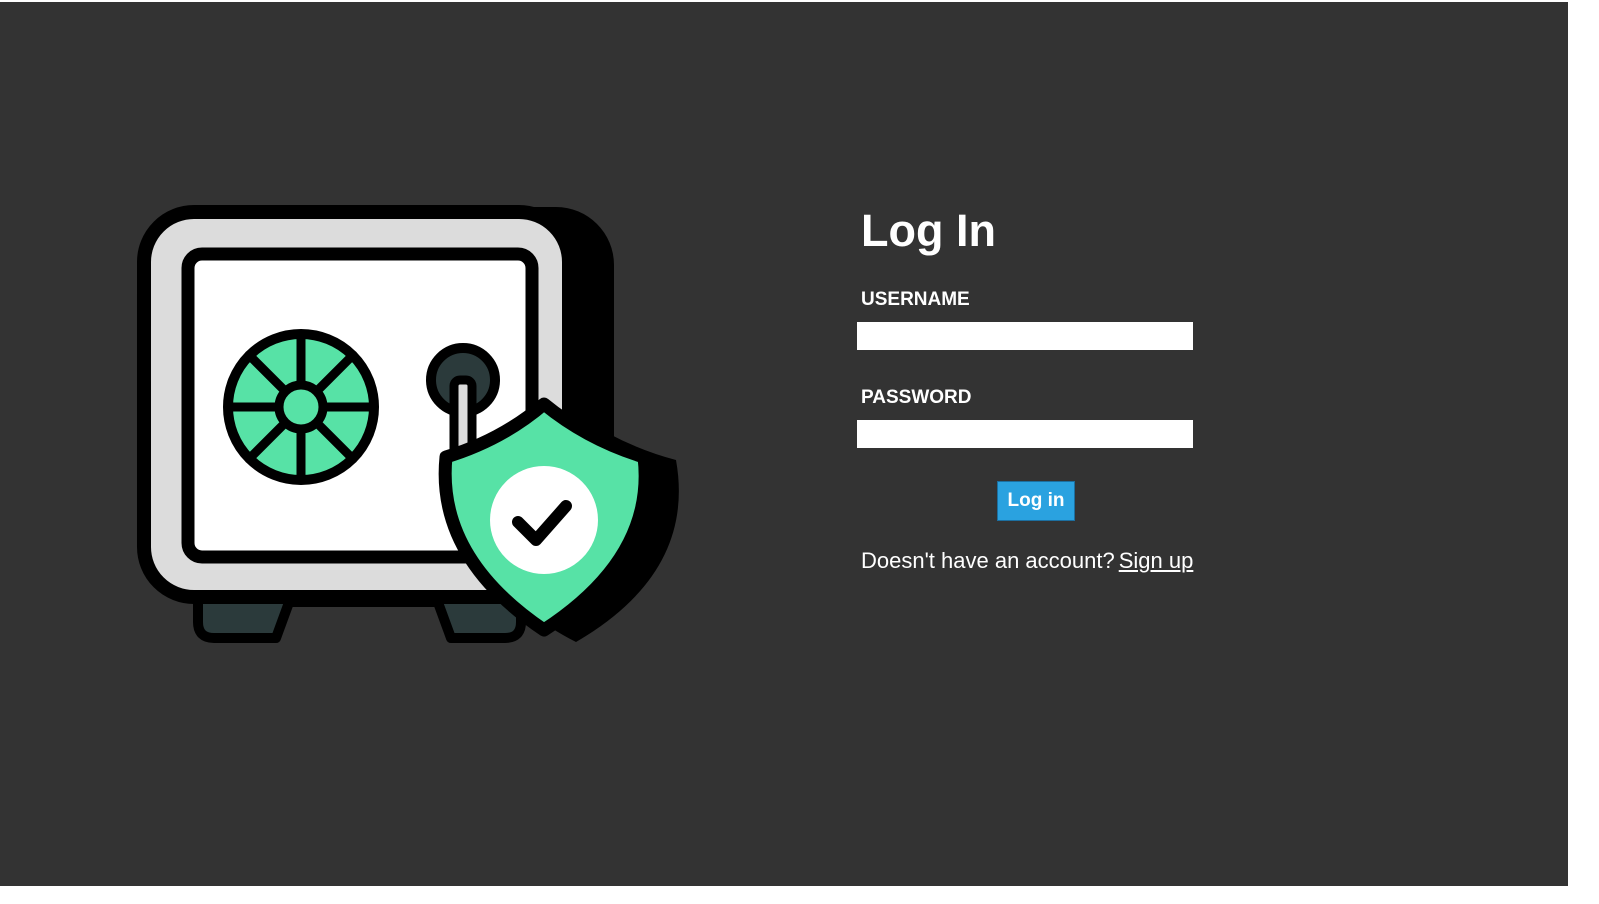  Describe the element at coordinates (1025, 336) in the screenshot. I see `username-field` at that location.